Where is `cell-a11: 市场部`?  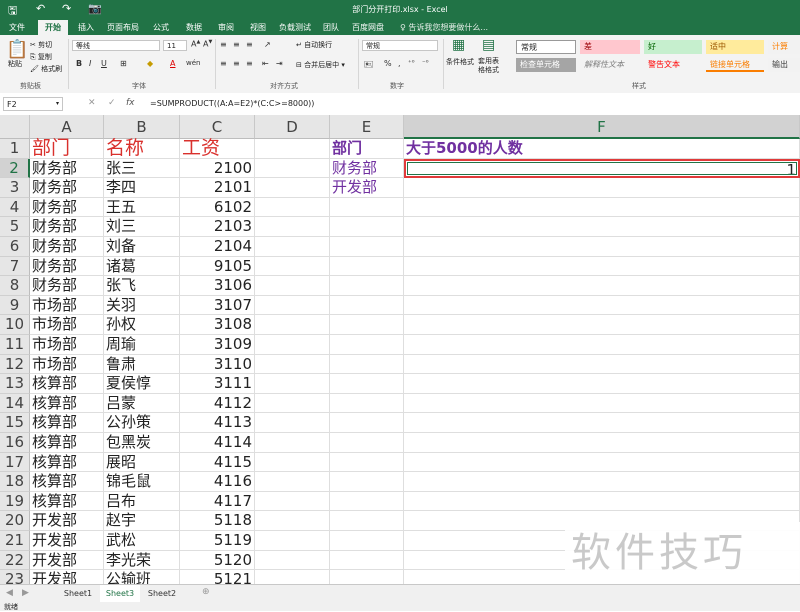 cell-a11: 市场部 is located at coordinates (67, 345).